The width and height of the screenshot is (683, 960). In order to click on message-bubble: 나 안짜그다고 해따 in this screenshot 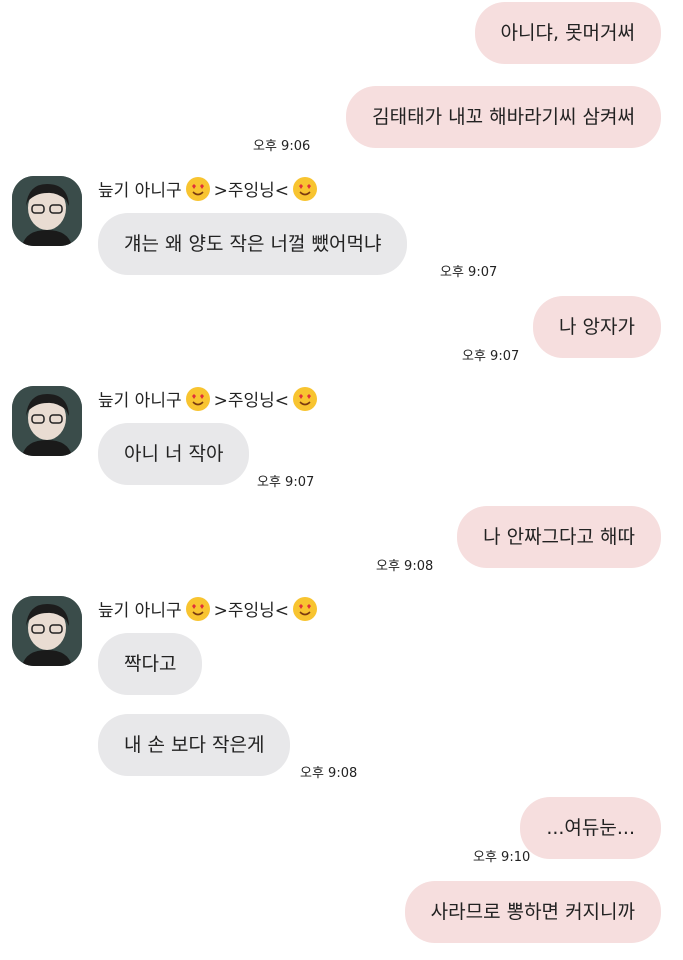, I will do `click(559, 537)`.